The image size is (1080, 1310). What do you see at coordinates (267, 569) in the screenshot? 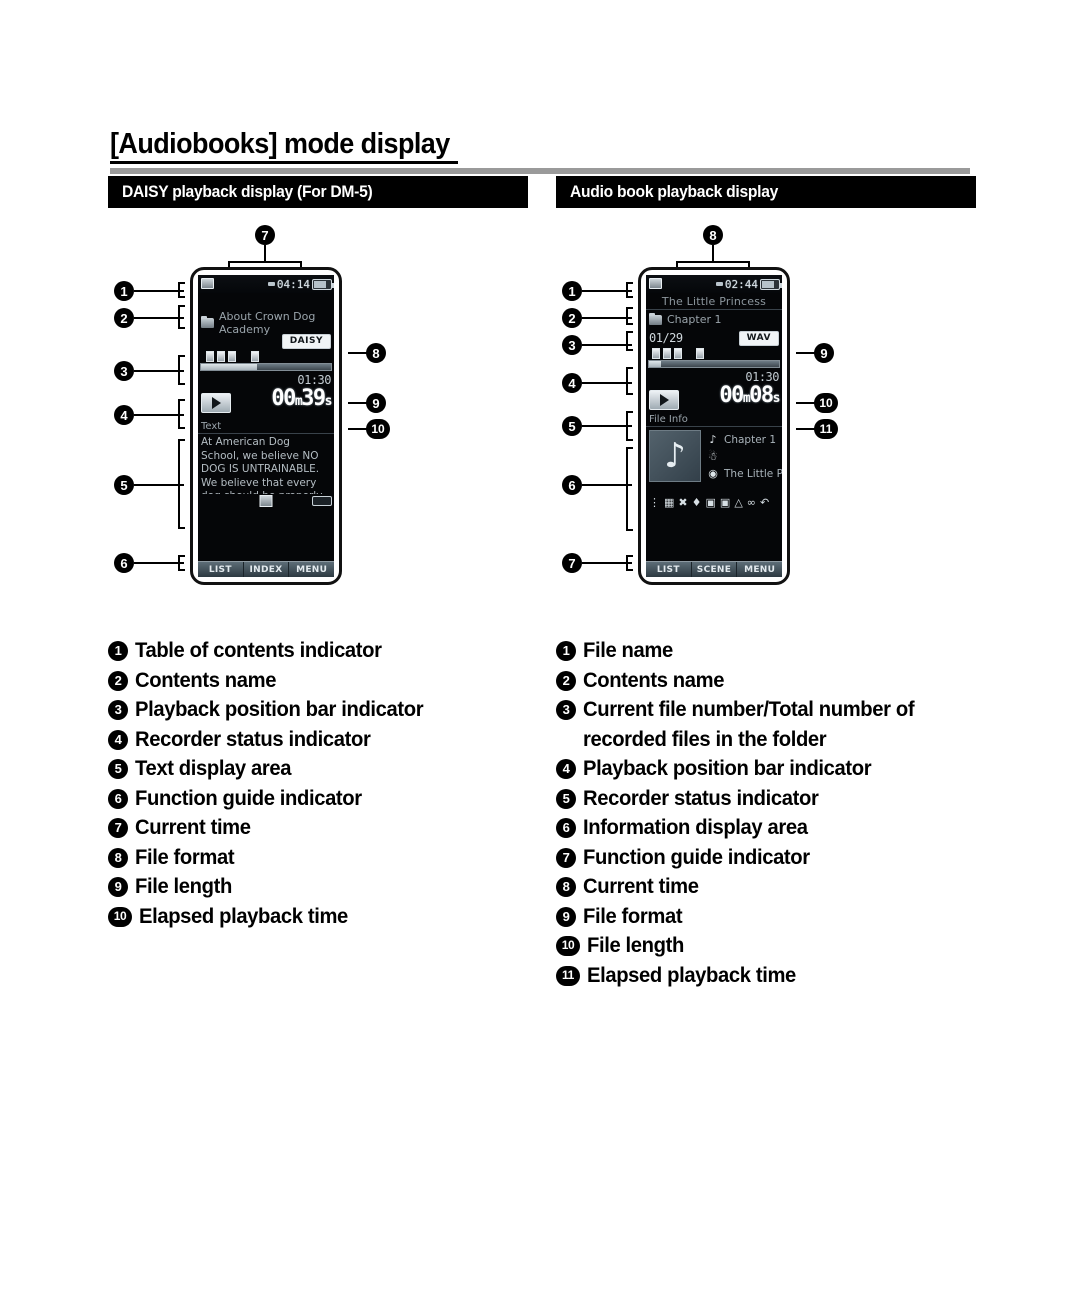
I see `function-guide-index: INDEX` at bounding box center [267, 569].